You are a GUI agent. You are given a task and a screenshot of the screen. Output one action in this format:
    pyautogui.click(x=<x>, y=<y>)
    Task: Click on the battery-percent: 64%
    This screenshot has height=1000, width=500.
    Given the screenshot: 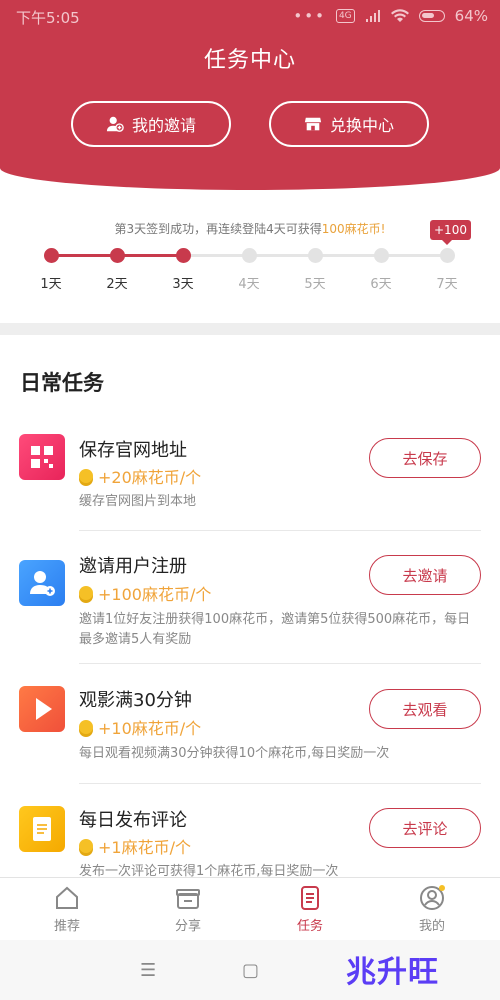 What is the action you would take?
    pyautogui.click(x=471, y=16)
    